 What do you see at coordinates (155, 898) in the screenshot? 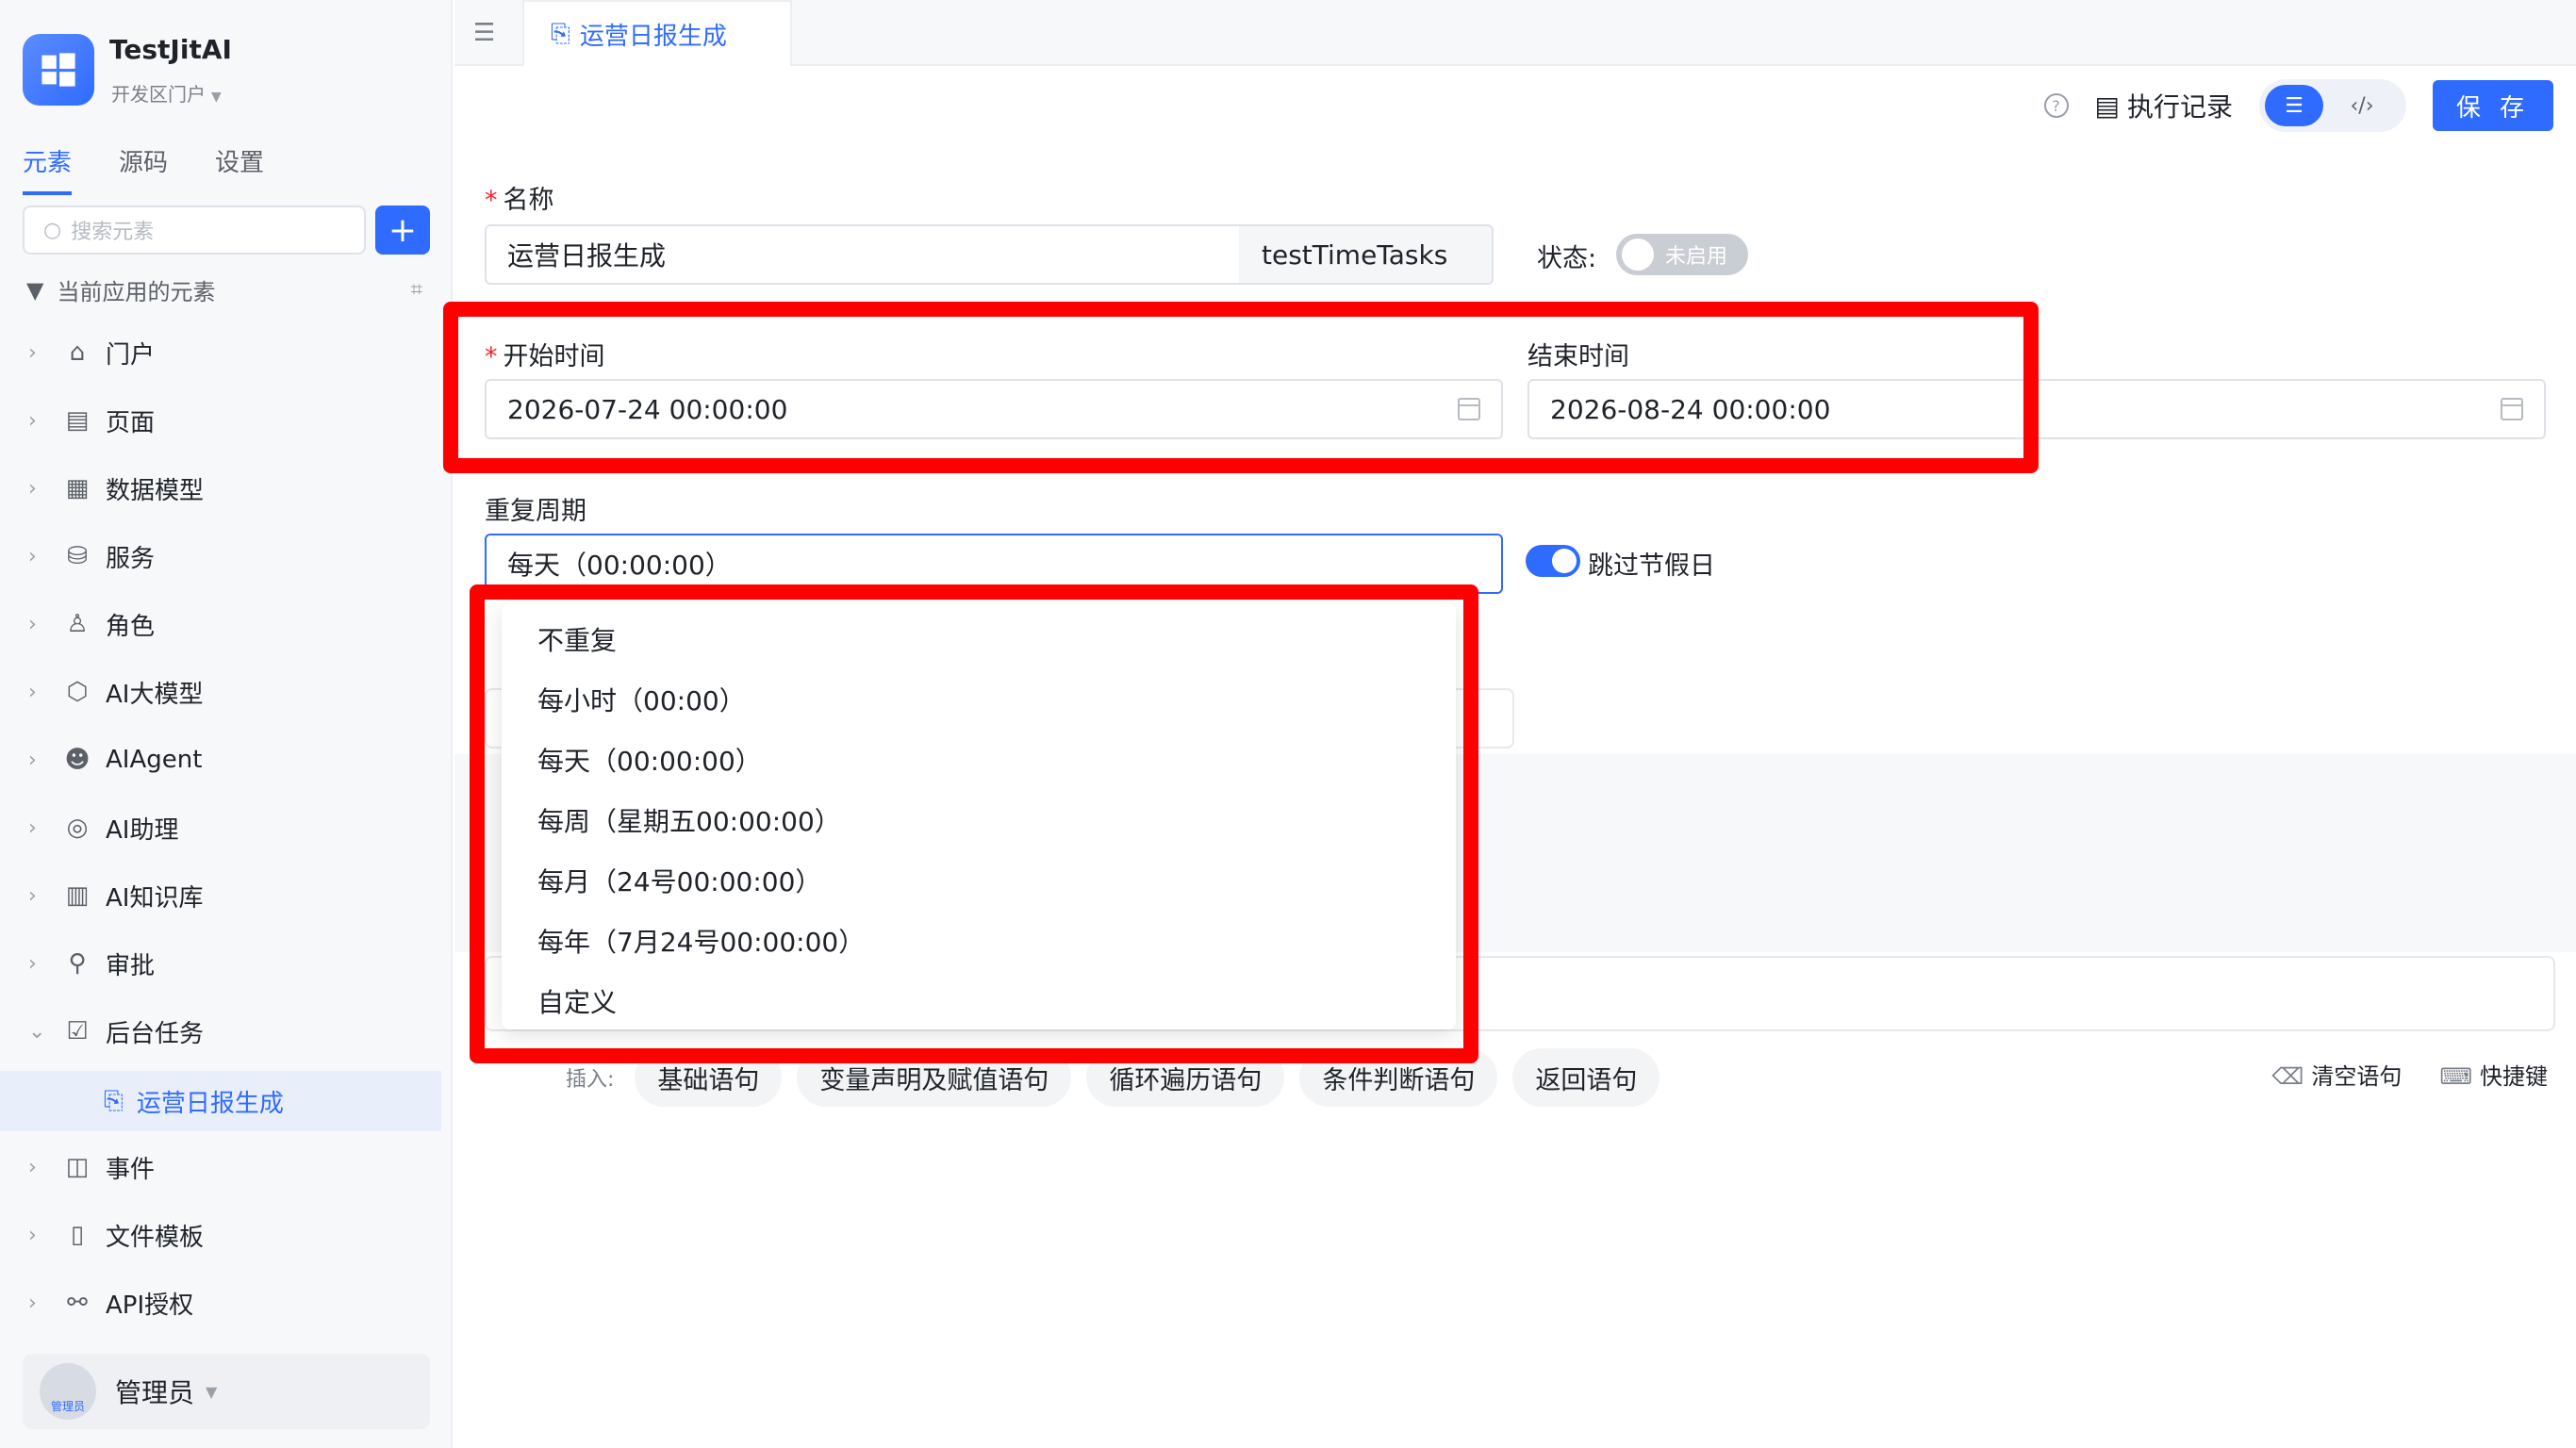
I see `sidebar-item-label: AI知识库` at bounding box center [155, 898].